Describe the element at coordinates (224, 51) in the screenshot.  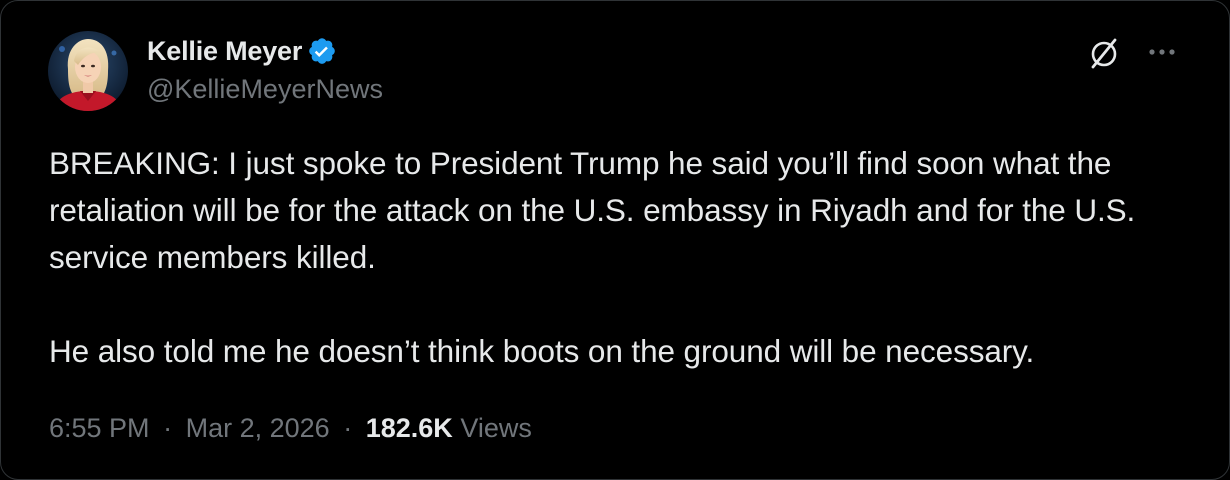
I see `author-display-name: Kellie Meyer` at that location.